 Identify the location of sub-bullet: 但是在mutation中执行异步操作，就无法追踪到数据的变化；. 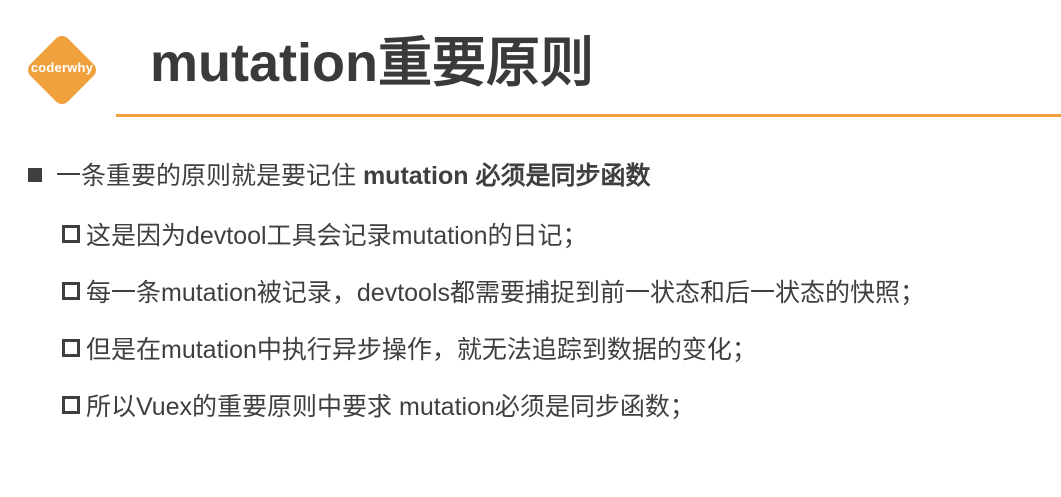
(409, 350).